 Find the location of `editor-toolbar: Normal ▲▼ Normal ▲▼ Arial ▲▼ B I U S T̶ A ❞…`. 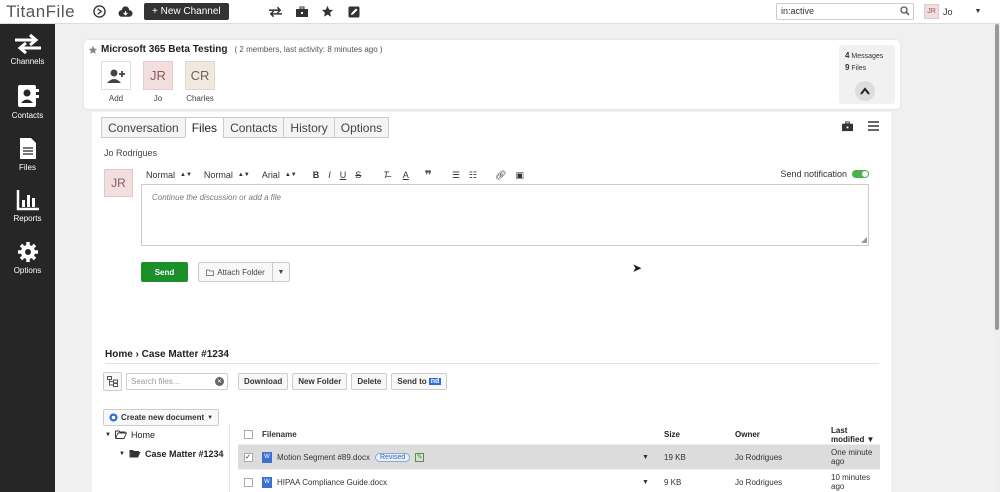

editor-toolbar: Normal ▲▼ Normal ▲▼ Arial ▲▼ B I U S T̶ A ❞… is located at coordinates (339, 175).